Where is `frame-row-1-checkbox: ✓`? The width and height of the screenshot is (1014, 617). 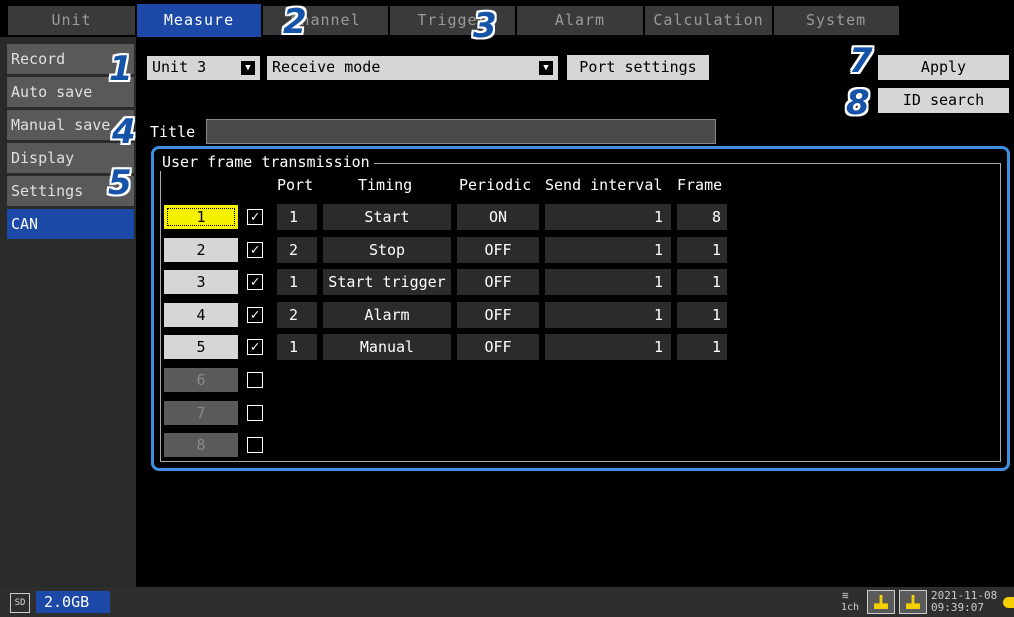
frame-row-1-checkbox: ✓ is located at coordinates (255, 217).